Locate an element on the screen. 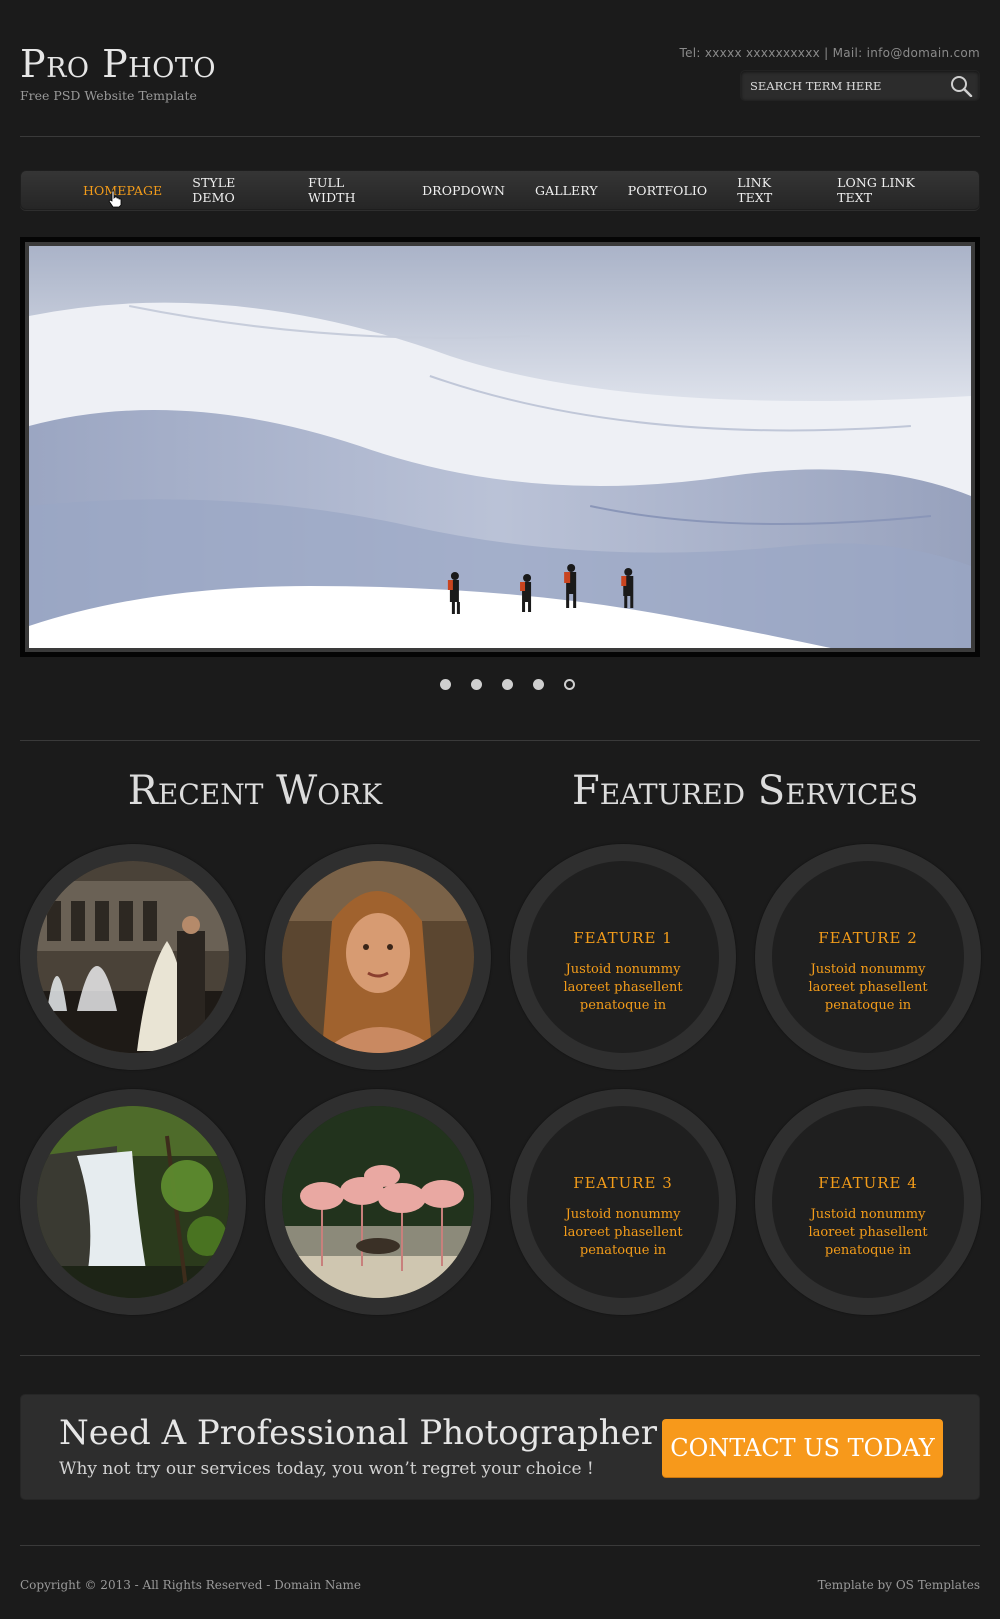  cta-title: Need A Professional Photographer ? is located at coordinates (373, 1433).